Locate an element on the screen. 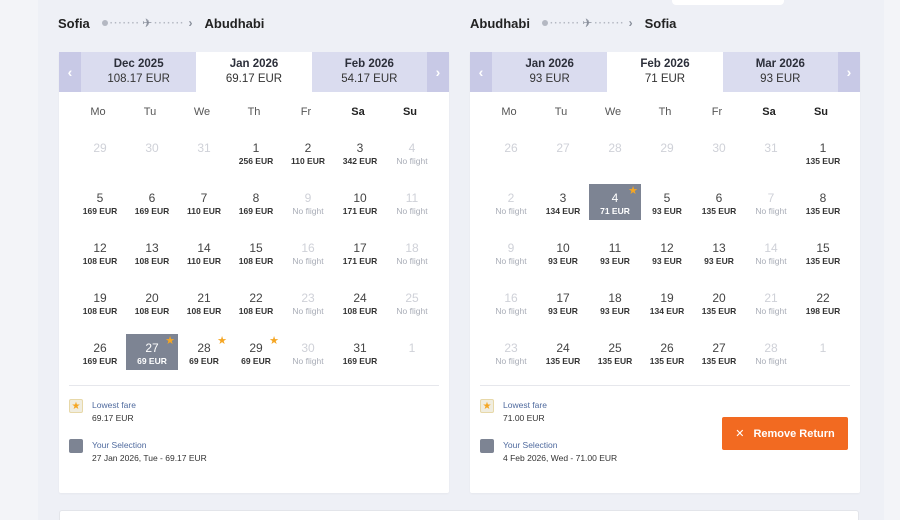  day-price: 169 EUR is located at coordinates (100, 361).